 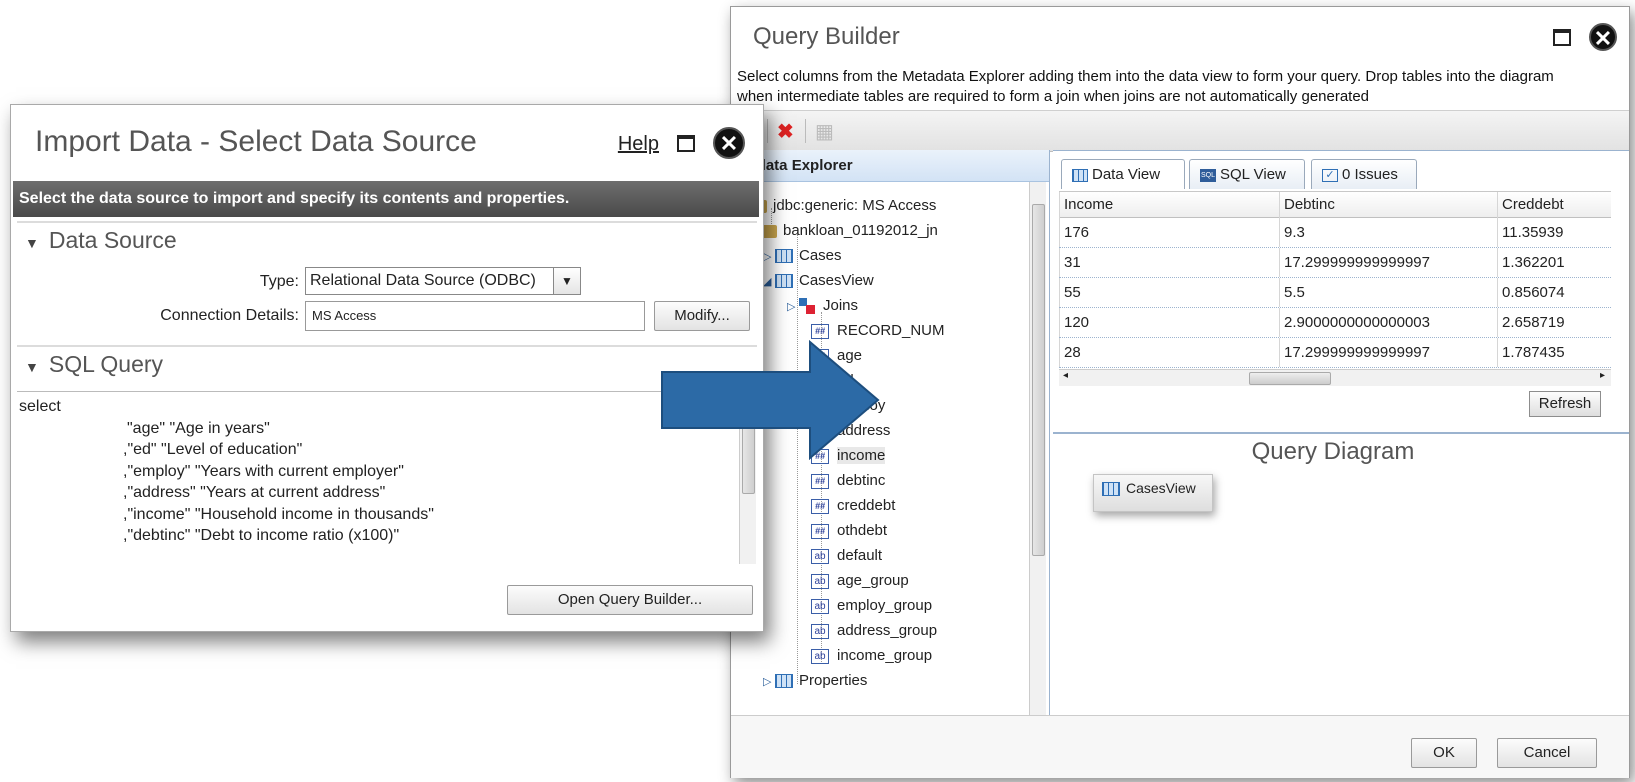 I want to click on sql-line: "age" "Age in years", so click(x=198, y=428).